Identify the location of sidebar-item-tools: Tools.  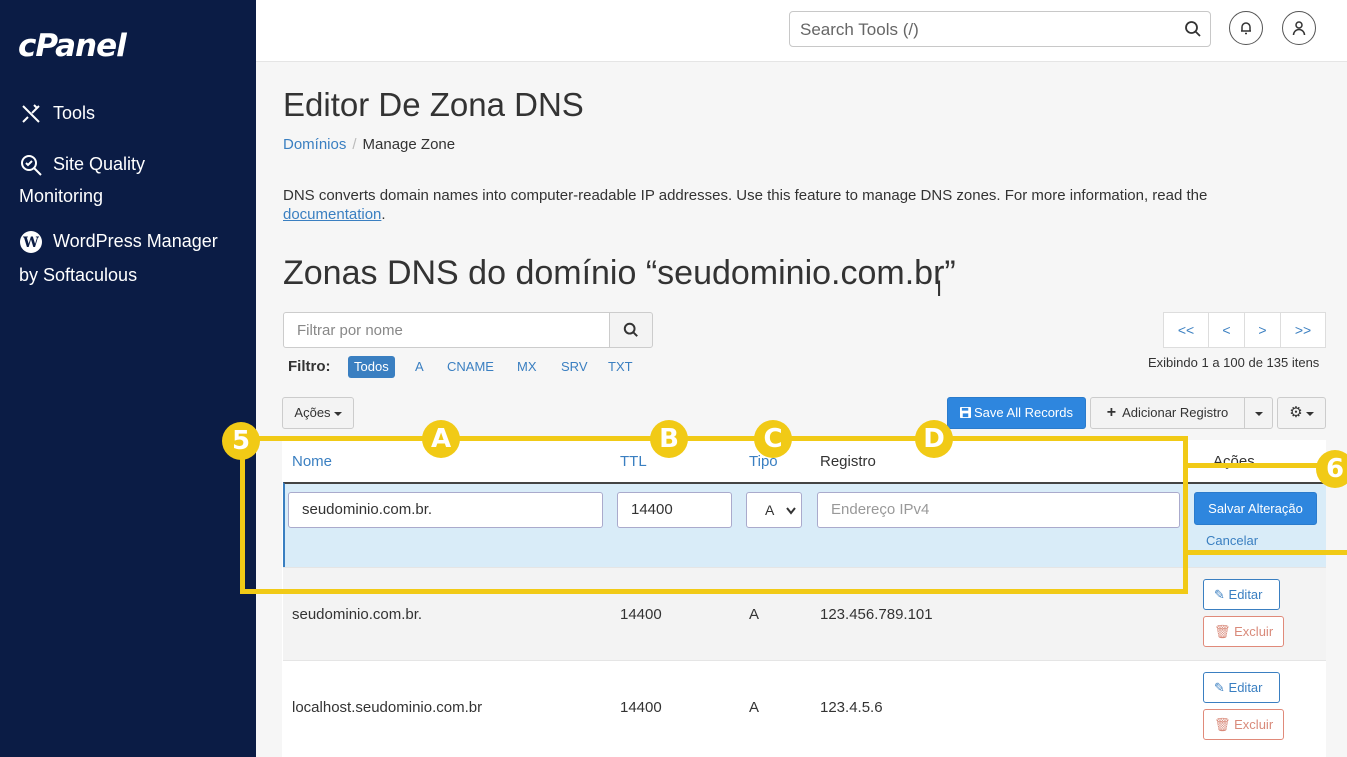
(57, 113).